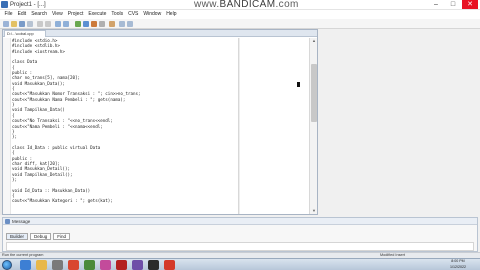 The image size is (480, 270). What do you see at coordinates (240, 221) in the screenshot?
I see `message-header: Message` at bounding box center [240, 221].